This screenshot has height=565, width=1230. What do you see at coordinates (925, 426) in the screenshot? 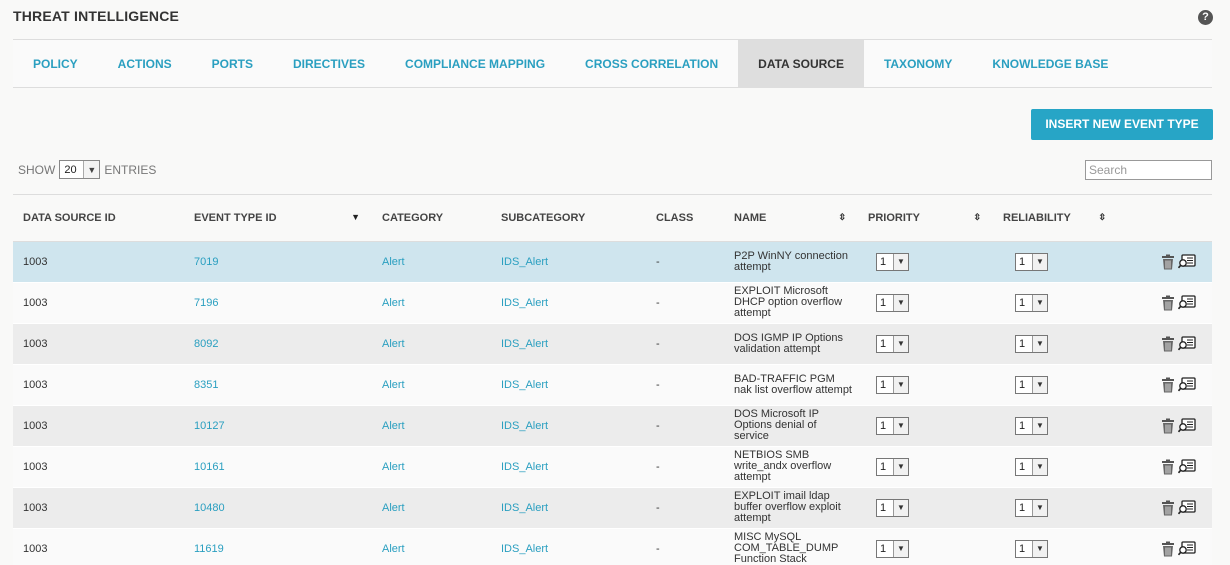
I see `priority-cell: 1 ▼` at bounding box center [925, 426].